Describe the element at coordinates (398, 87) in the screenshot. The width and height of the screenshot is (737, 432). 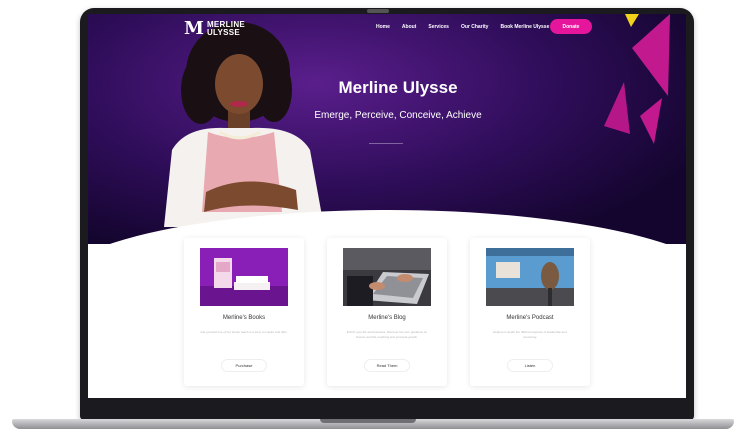
I see `hero-title: Merline Ulysse` at that location.